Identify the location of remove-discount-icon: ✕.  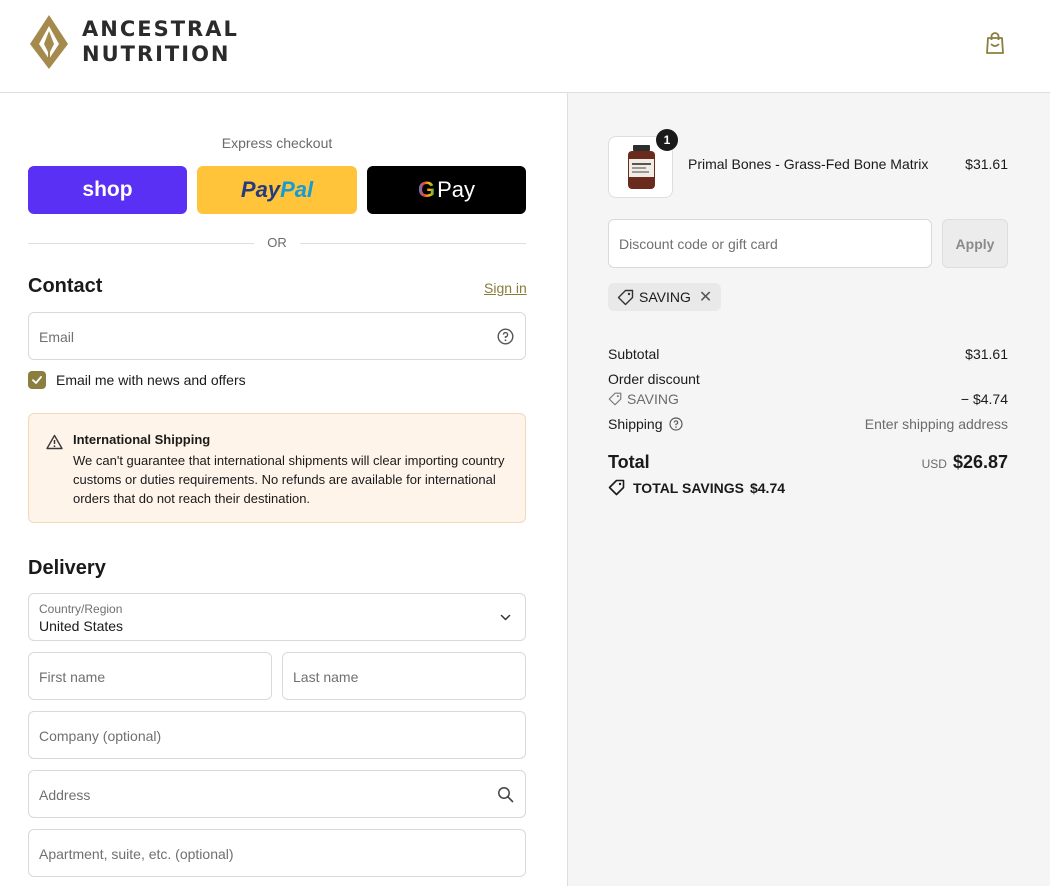
(705, 297).